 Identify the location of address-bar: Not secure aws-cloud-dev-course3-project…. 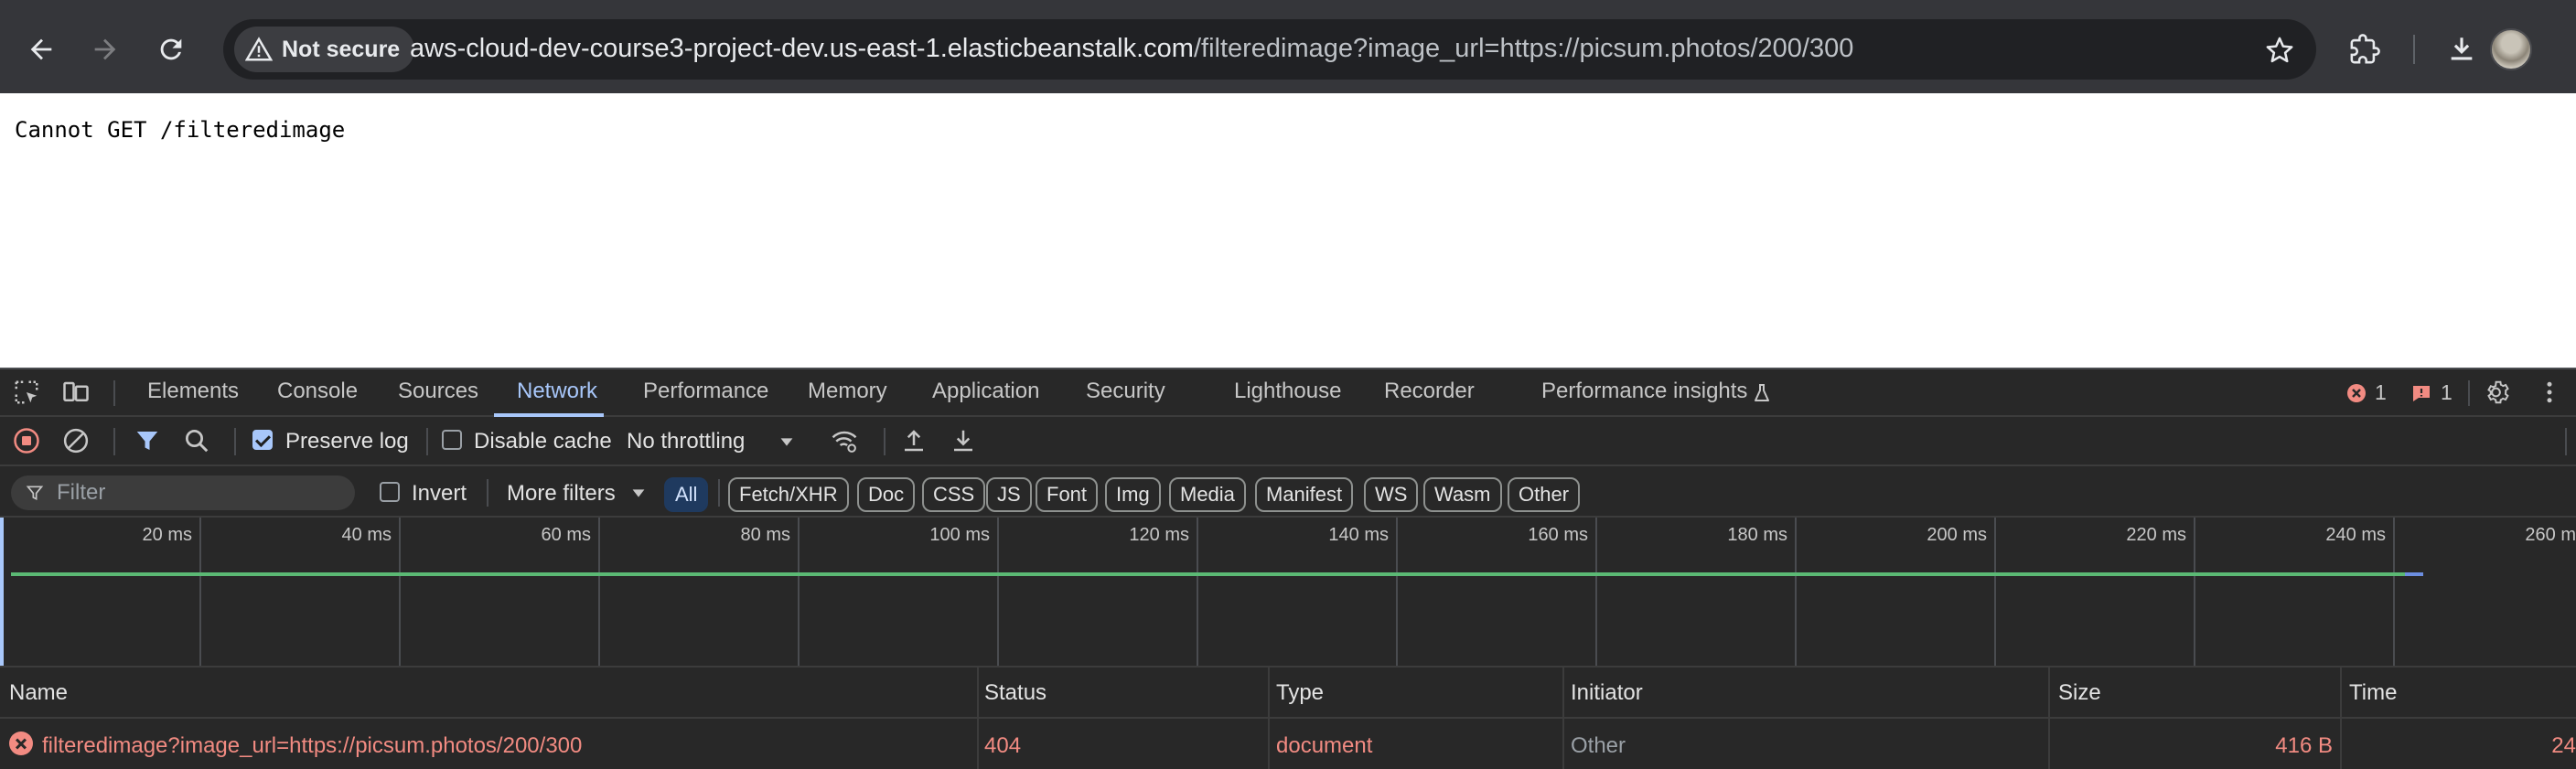
(1270, 49).